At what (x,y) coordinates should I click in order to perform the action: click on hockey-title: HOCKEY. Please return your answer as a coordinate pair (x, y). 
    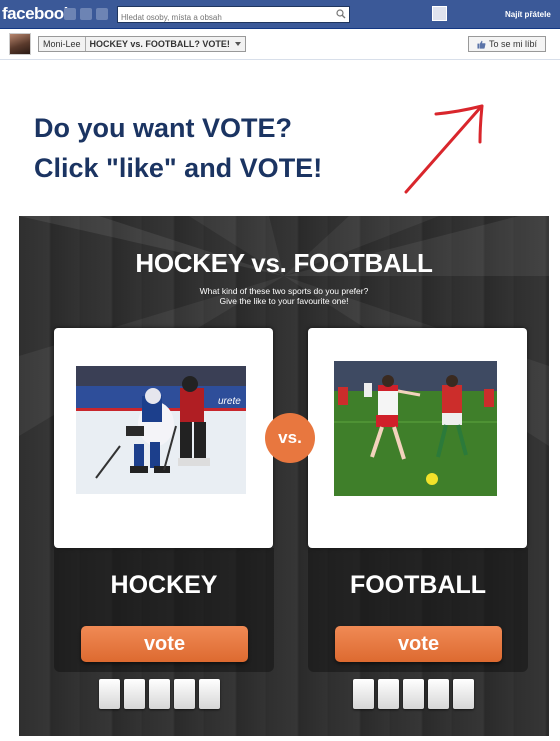
    Looking at the image, I should click on (164, 585).